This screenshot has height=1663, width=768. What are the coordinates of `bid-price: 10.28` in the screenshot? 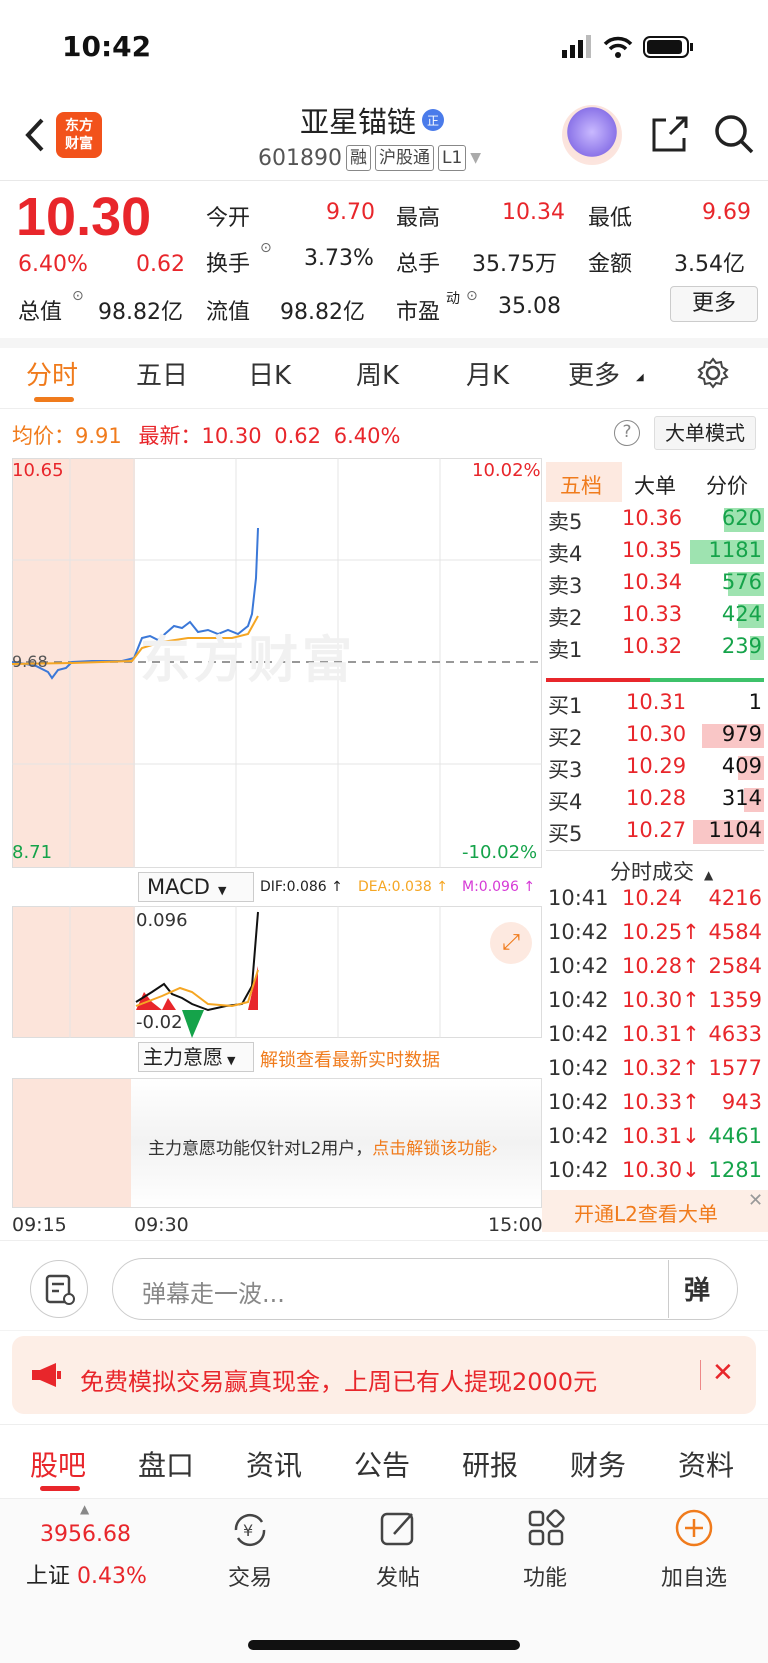 It's located at (656, 798).